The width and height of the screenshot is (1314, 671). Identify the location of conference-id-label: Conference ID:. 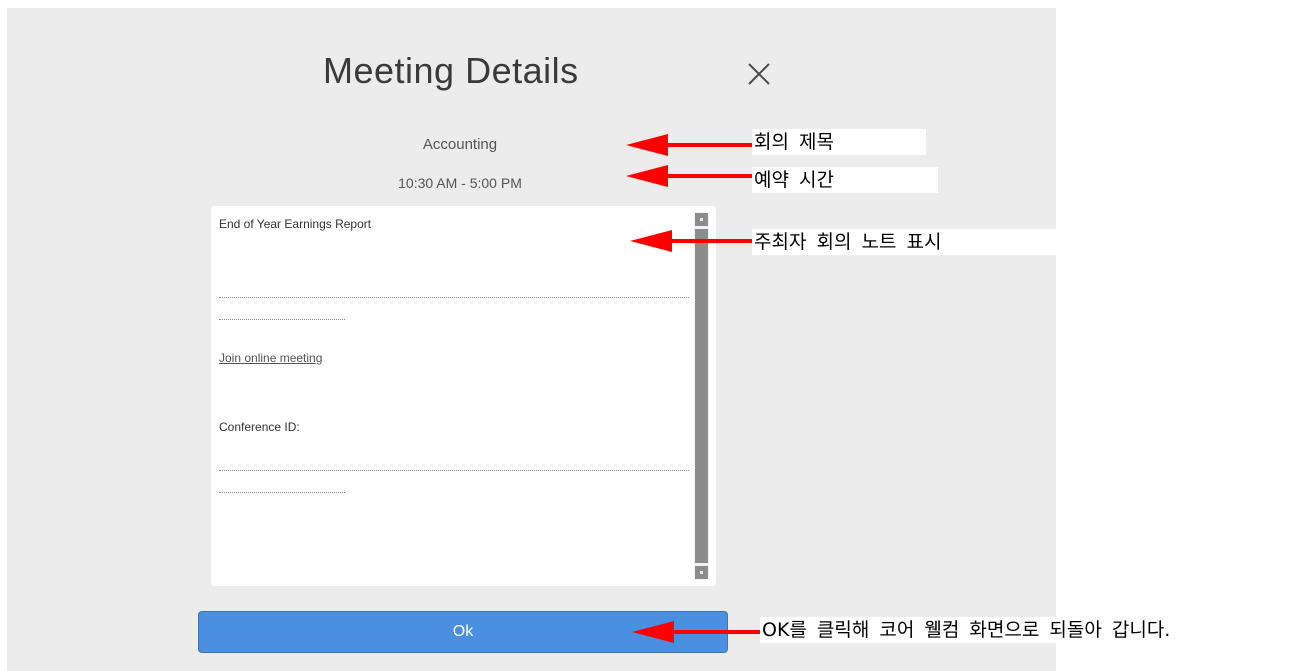
(259, 427).